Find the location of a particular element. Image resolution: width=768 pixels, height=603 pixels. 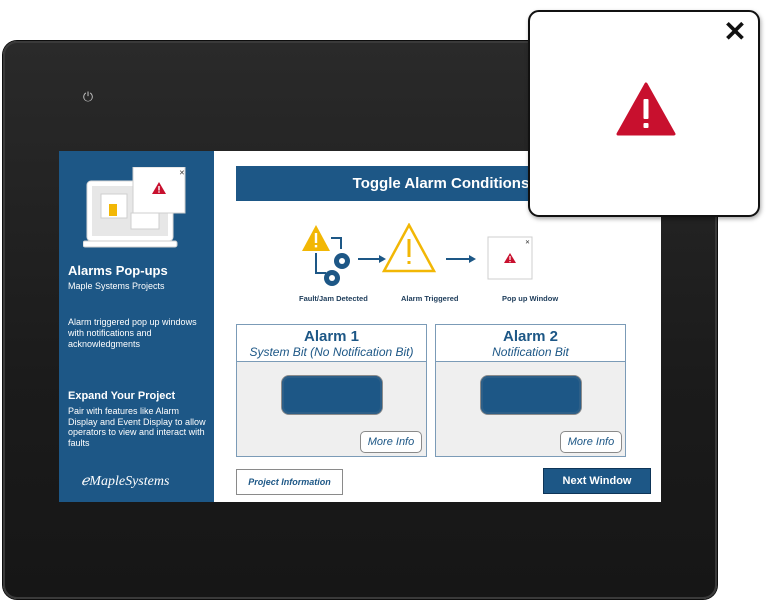

alarm-1-title: Alarm 1 is located at coordinates (331, 336).